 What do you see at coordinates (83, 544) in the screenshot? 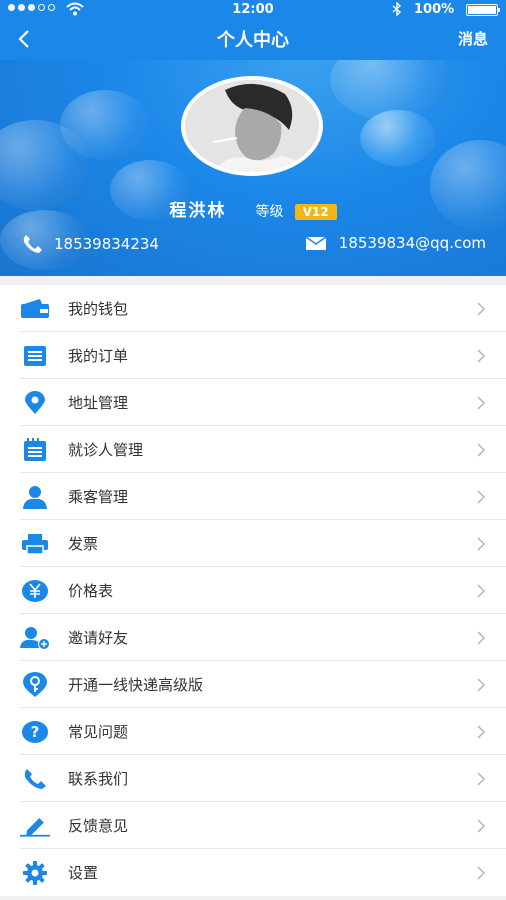
I see `menu-label: 发票` at bounding box center [83, 544].